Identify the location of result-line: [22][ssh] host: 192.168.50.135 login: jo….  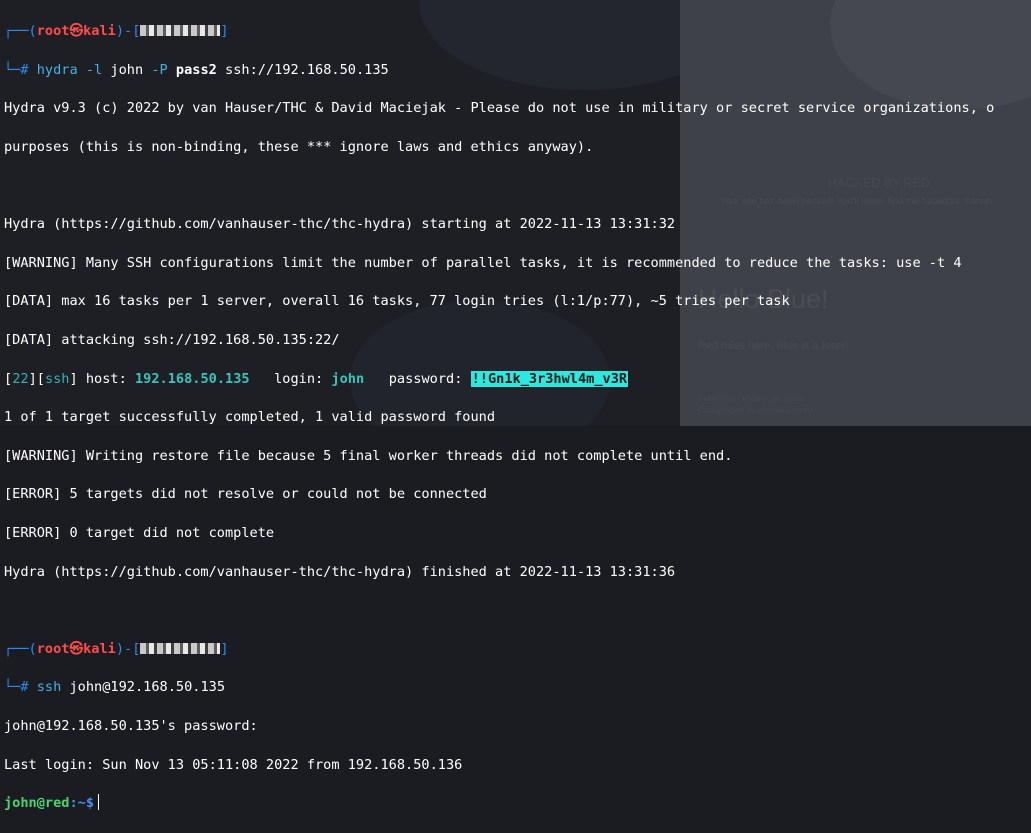
(316, 378).